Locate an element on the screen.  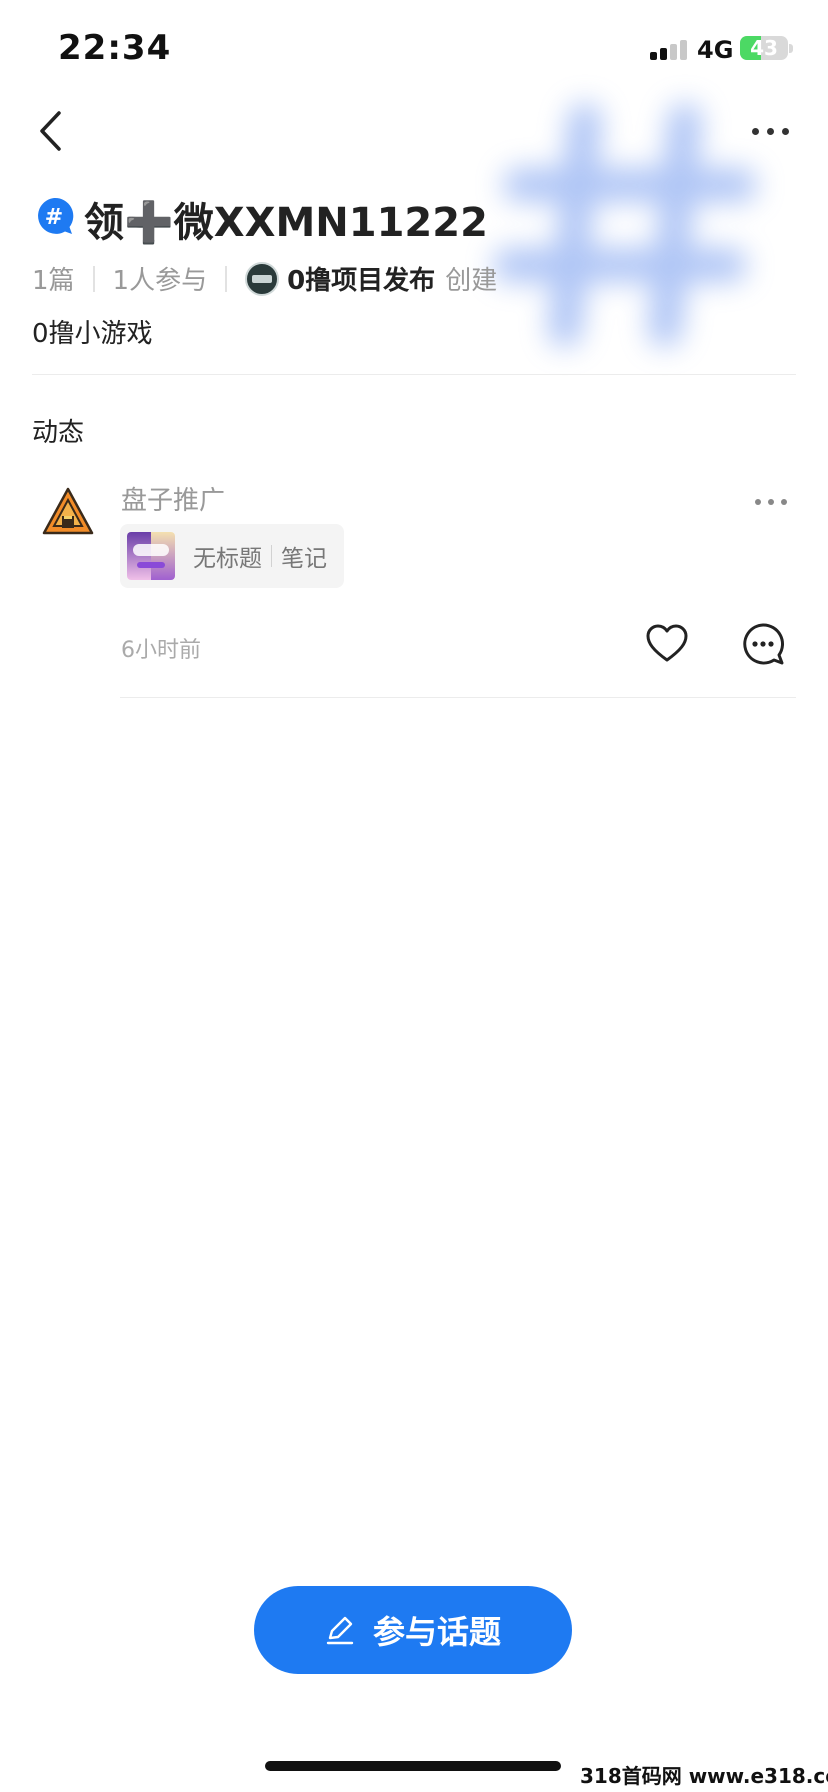
back-button is located at coordinates (50, 131).